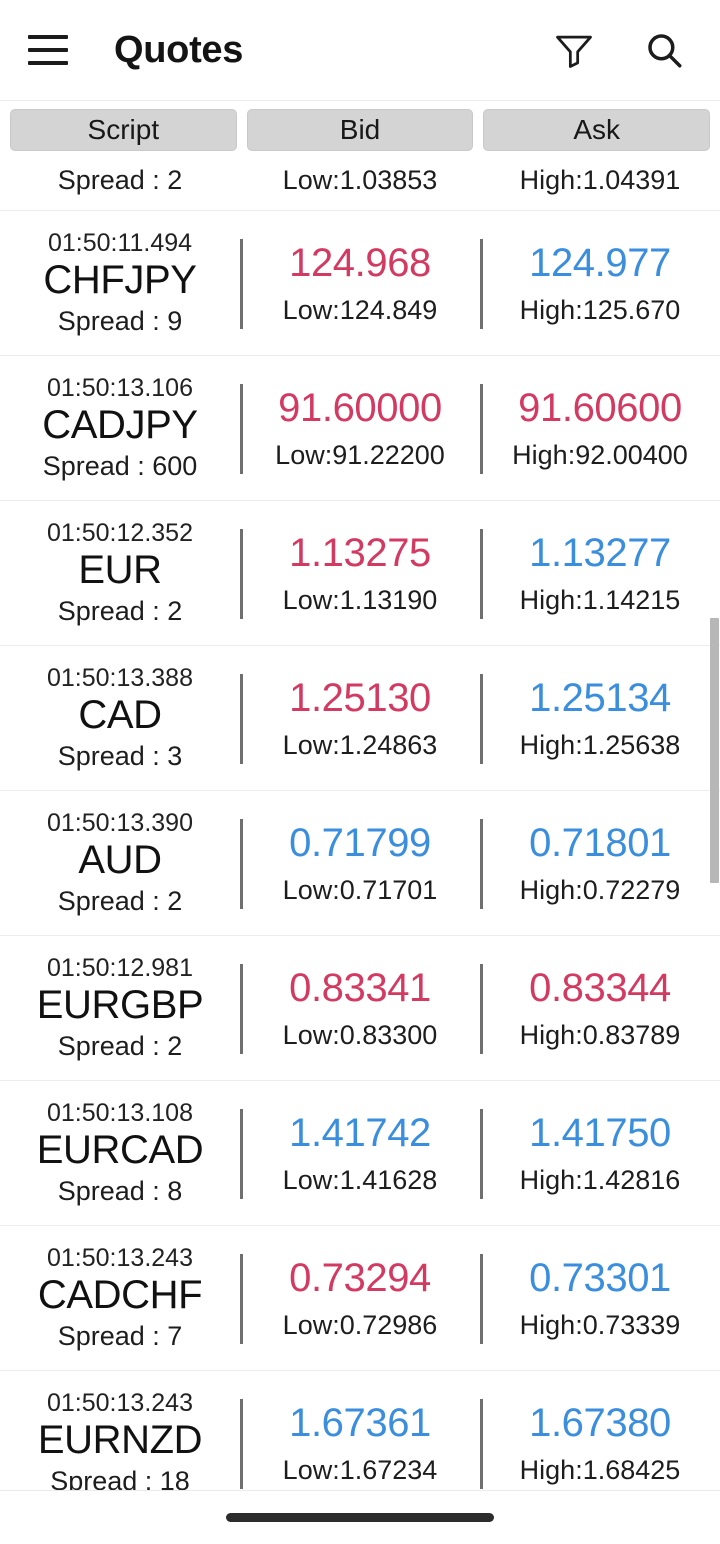 This screenshot has width=720, height=1544. I want to click on app-bar: Quotes, so click(360, 50).